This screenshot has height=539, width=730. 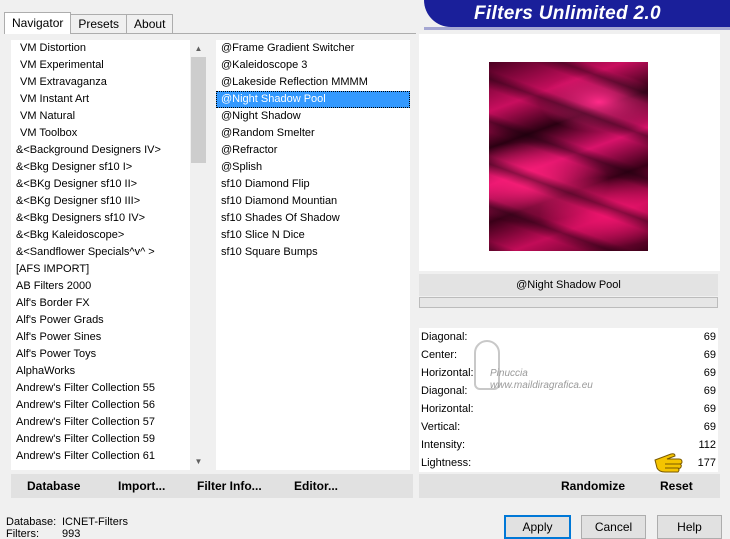 I want to click on filter-item: @Lakeside Reflection MMMM, so click(x=313, y=82).